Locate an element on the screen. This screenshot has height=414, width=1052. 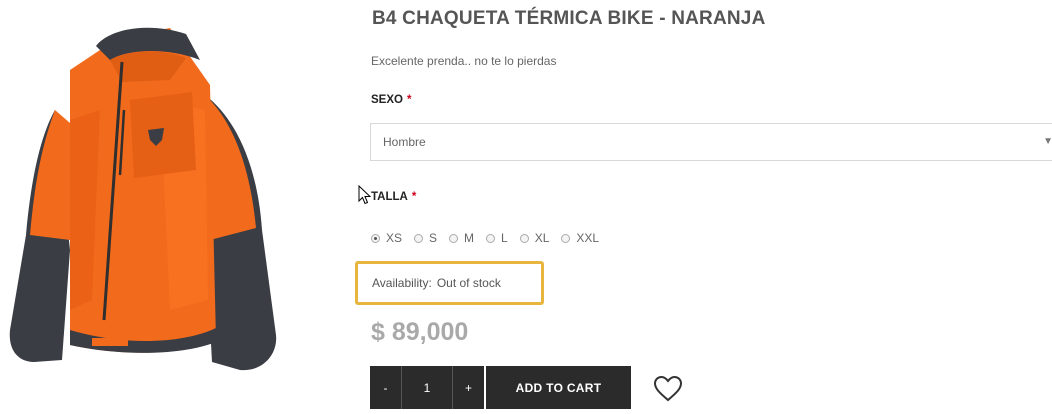
size-label: M is located at coordinates (469, 238).